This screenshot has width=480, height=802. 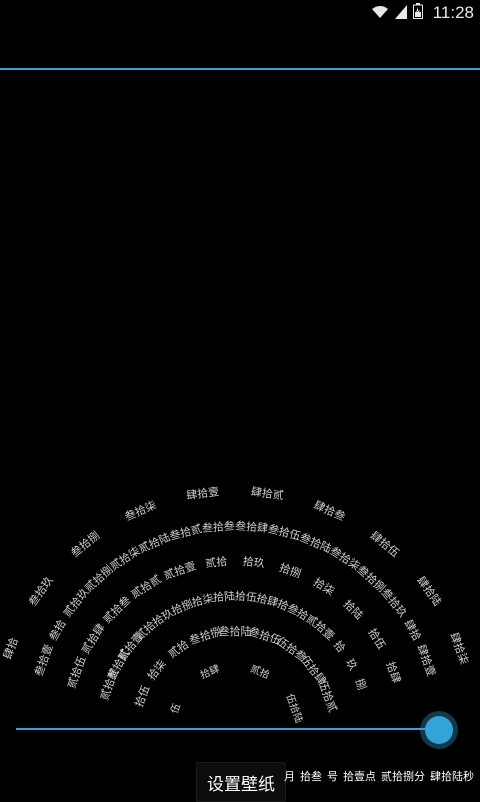 What do you see at coordinates (216, 562) in the screenshot?
I see `ring-label-days: 贰拾` at bounding box center [216, 562].